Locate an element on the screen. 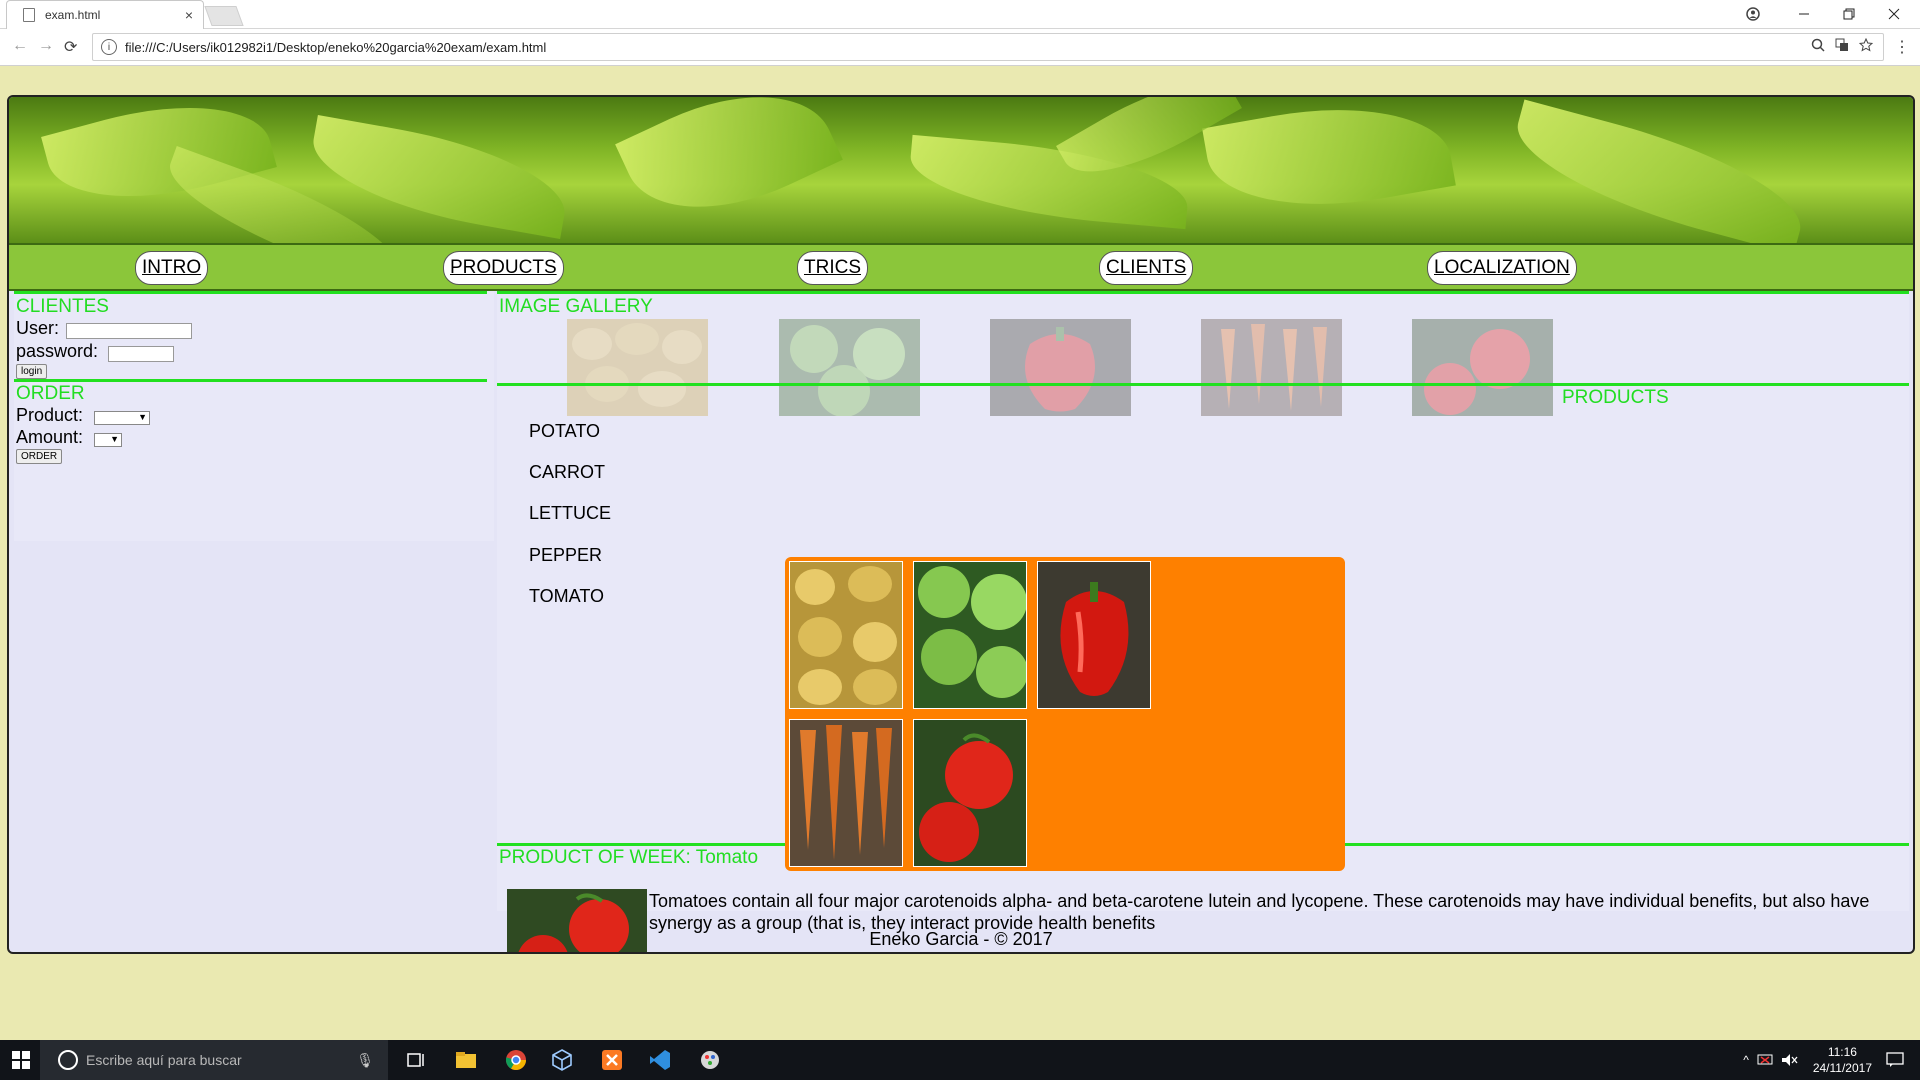  file-icon is located at coordinates (29, 15).